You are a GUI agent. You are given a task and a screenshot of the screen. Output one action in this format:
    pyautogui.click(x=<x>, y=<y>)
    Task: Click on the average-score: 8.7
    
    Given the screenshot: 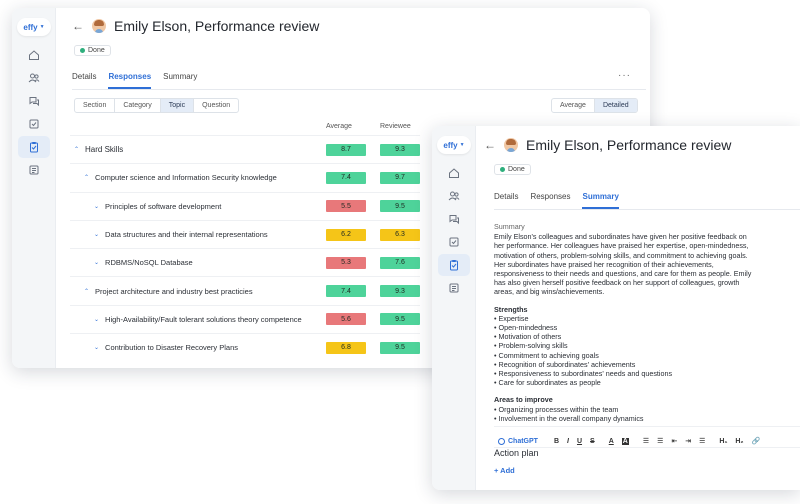 What is the action you would take?
    pyautogui.click(x=346, y=150)
    